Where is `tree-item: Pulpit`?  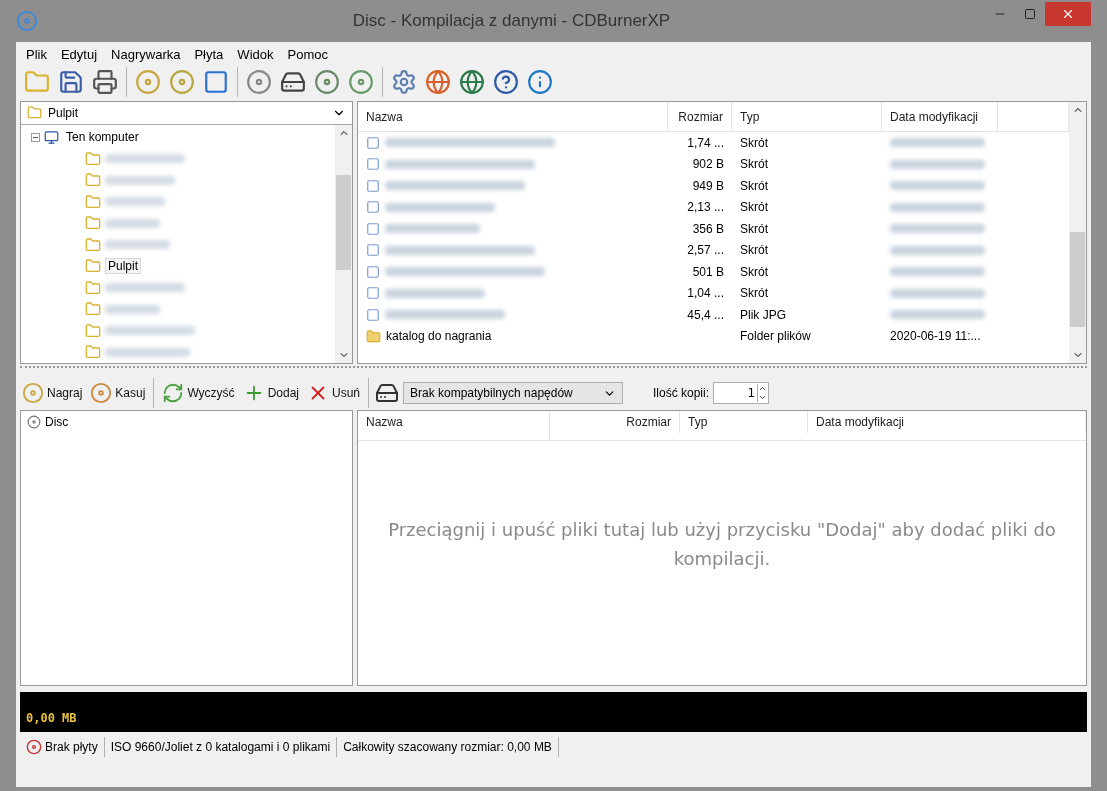 tree-item: Pulpit is located at coordinates (123, 266).